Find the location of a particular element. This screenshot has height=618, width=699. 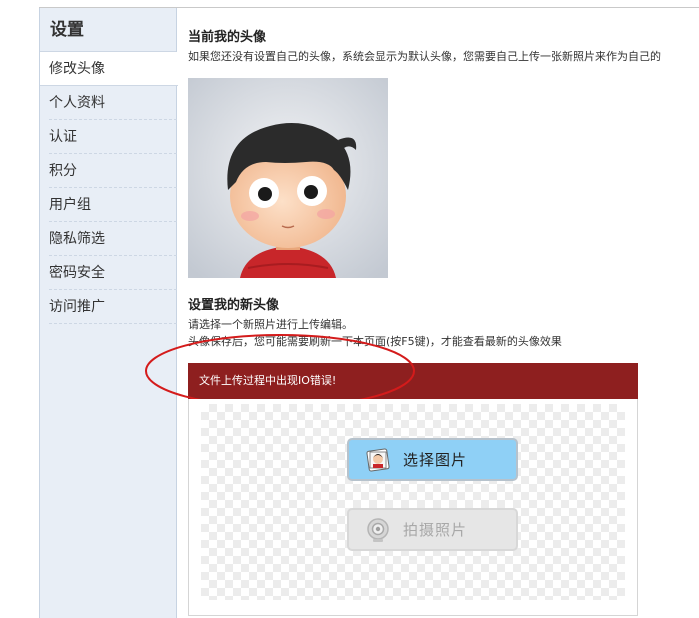

sidebar-item-user-group: 用户组 is located at coordinates (113, 205).